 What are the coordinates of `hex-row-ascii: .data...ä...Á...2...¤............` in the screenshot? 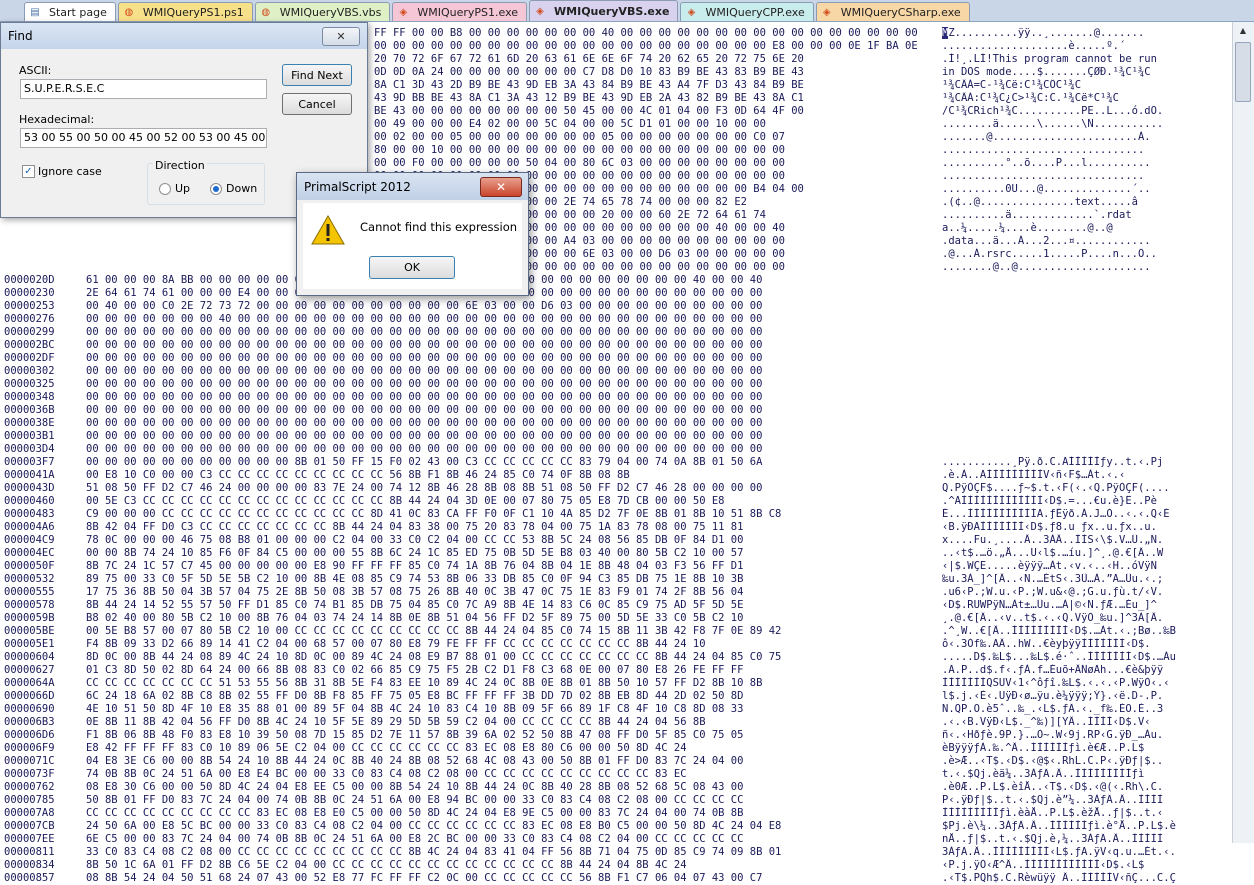 It's located at (1084, 241).